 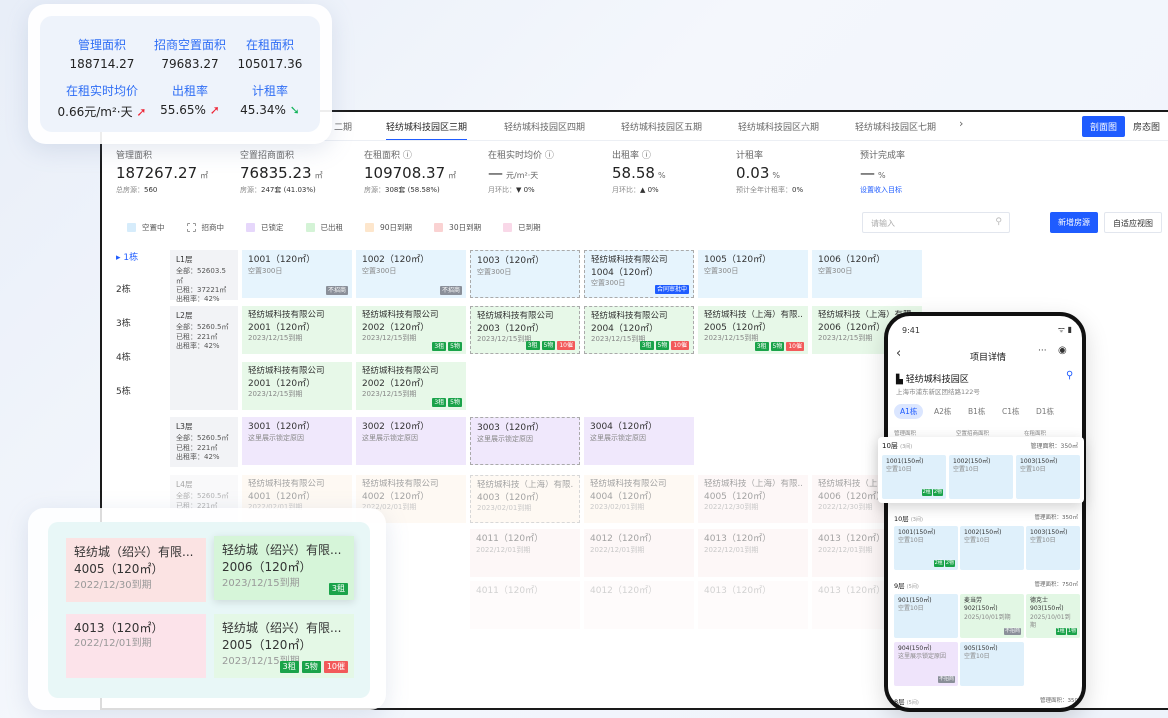 I want to click on unit-card: 轻纺城科技有限公司 4004（120㎡） 2023/02/01到期, so click(x=639, y=499).